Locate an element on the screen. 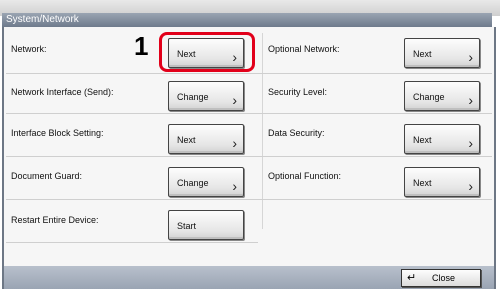  optional-network-label: Optional Network: is located at coordinates (304, 49).